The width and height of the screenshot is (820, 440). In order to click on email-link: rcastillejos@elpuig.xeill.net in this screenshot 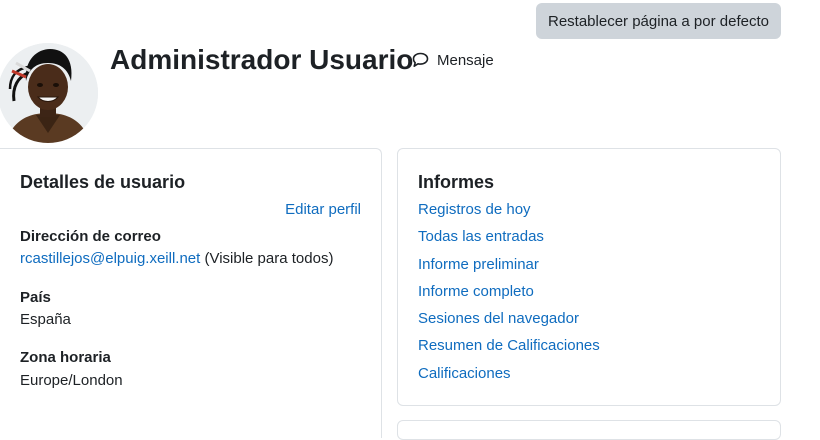, I will do `click(110, 258)`.